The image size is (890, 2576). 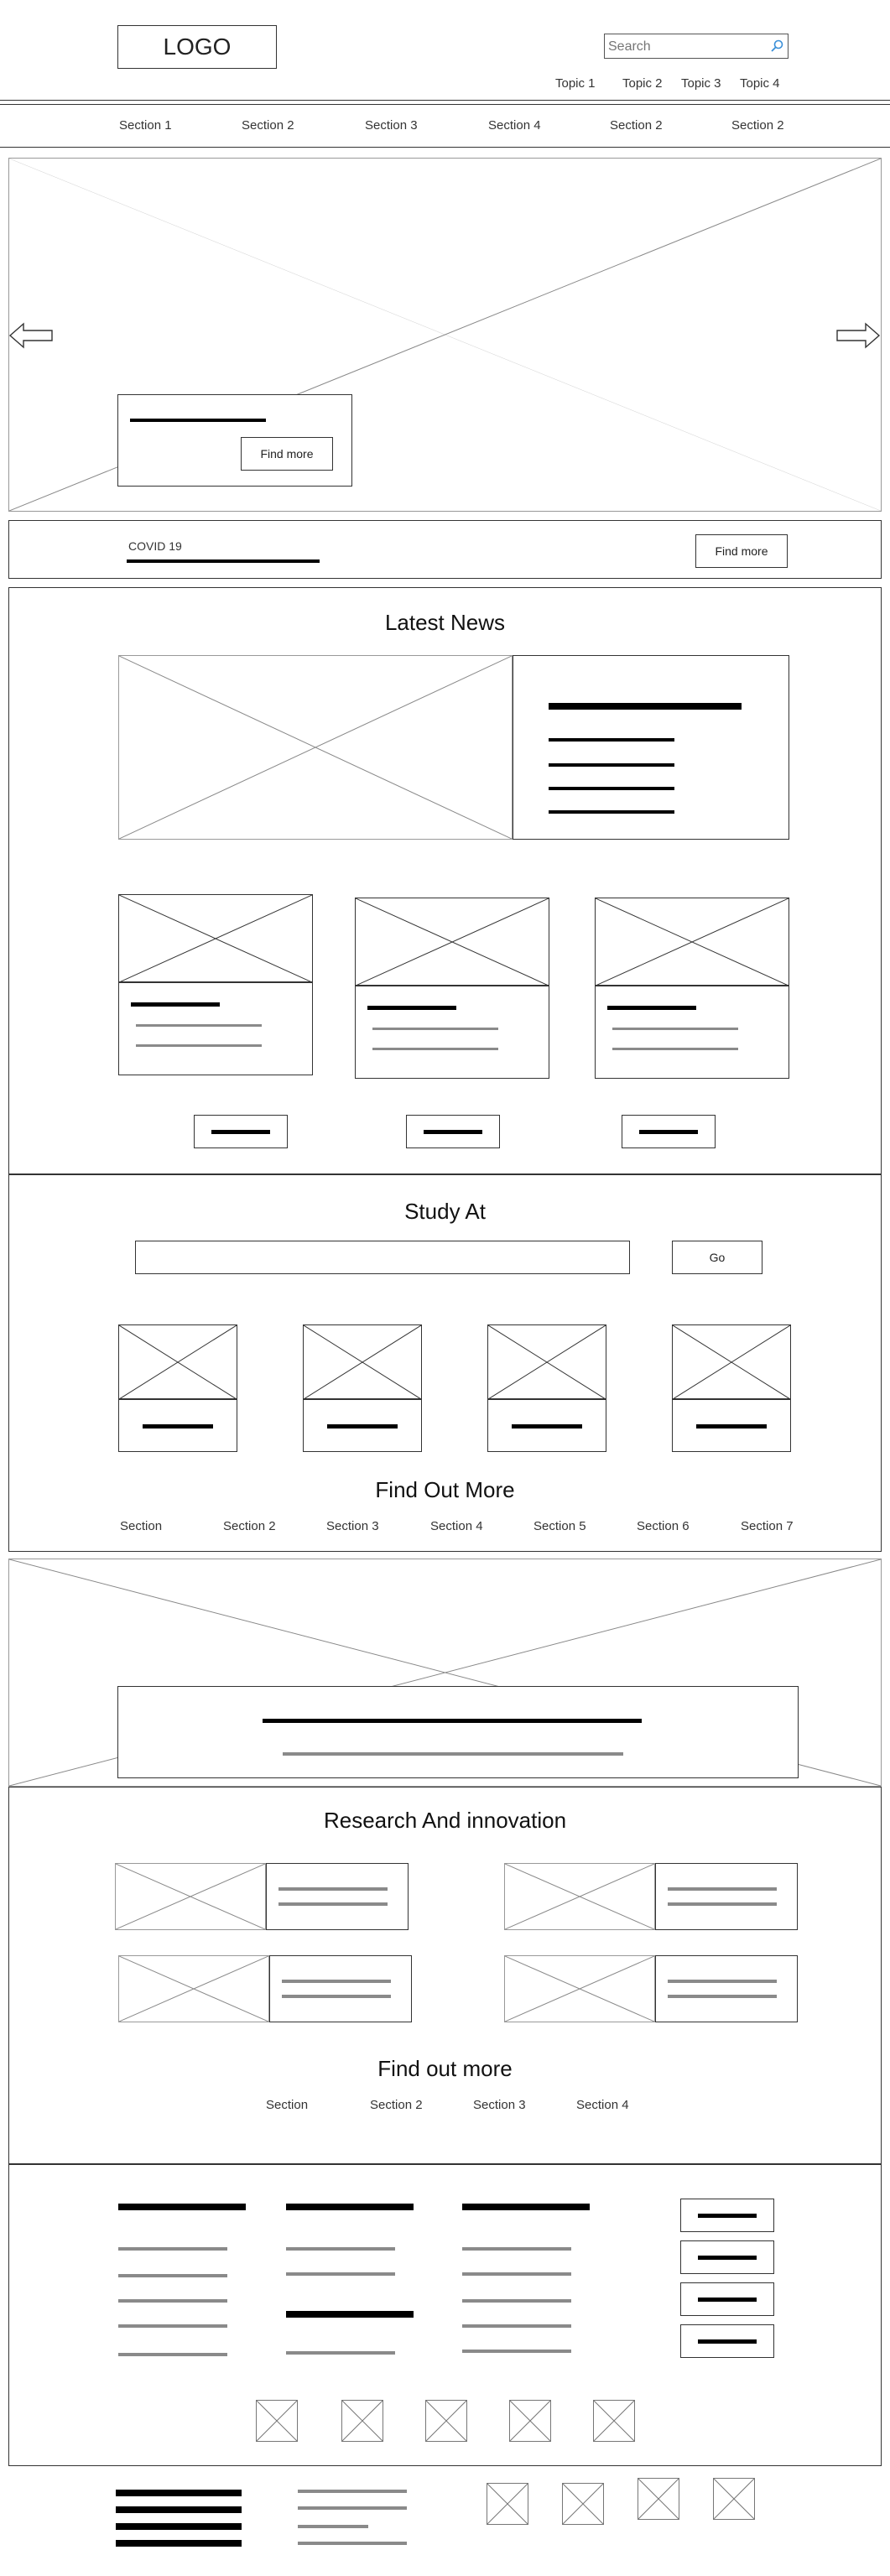 I want to click on nav-item-section-6: Section 2, so click(x=757, y=125).